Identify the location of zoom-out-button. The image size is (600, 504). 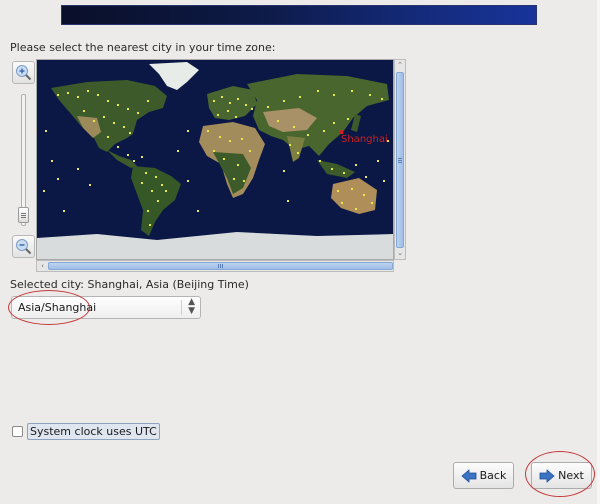
(23, 246).